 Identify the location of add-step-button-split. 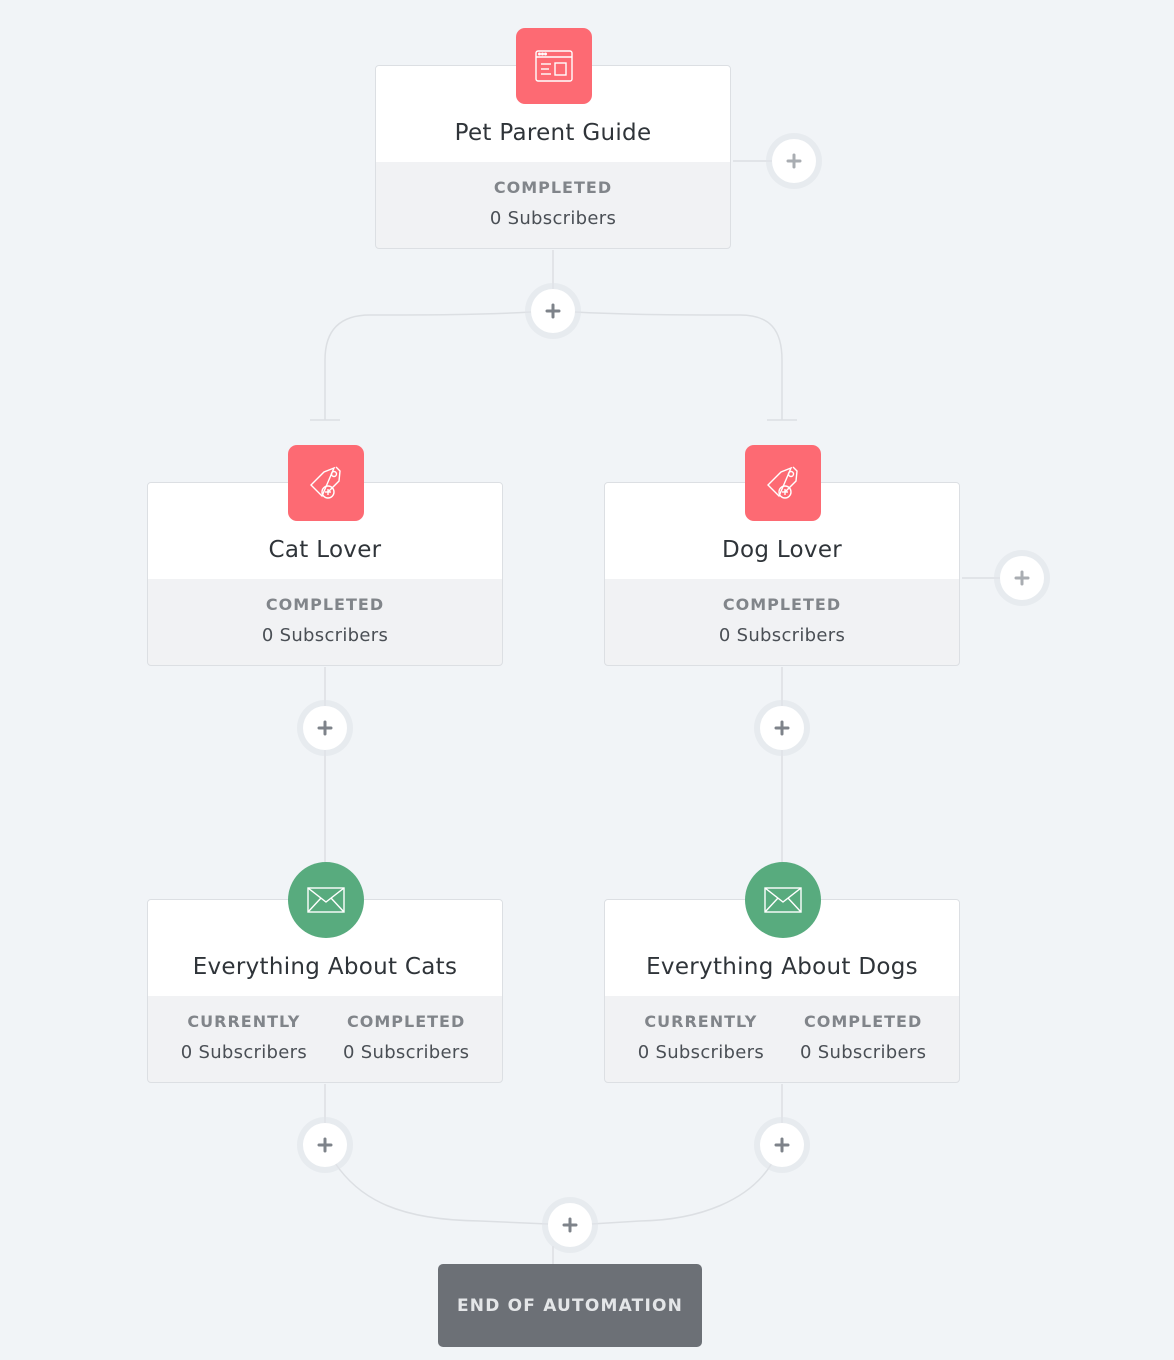
(553, 311).